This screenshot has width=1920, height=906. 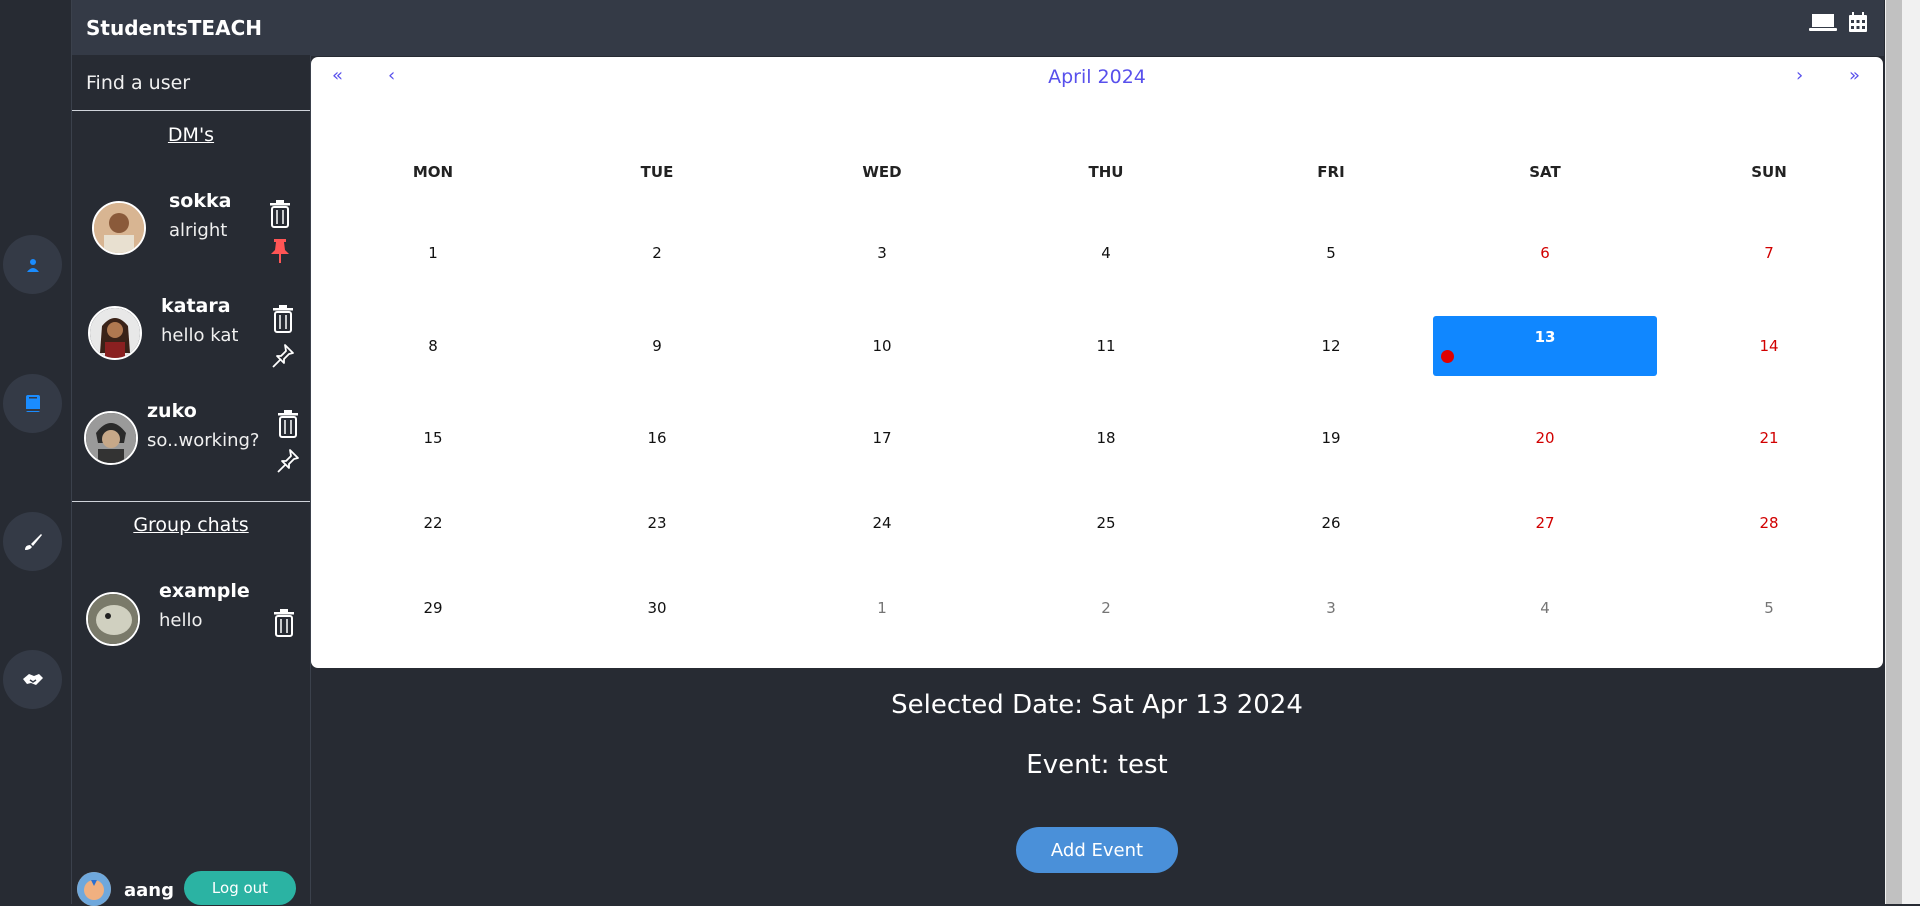 I want to click on tutoring-nav-button, so click(x=32, y=679).